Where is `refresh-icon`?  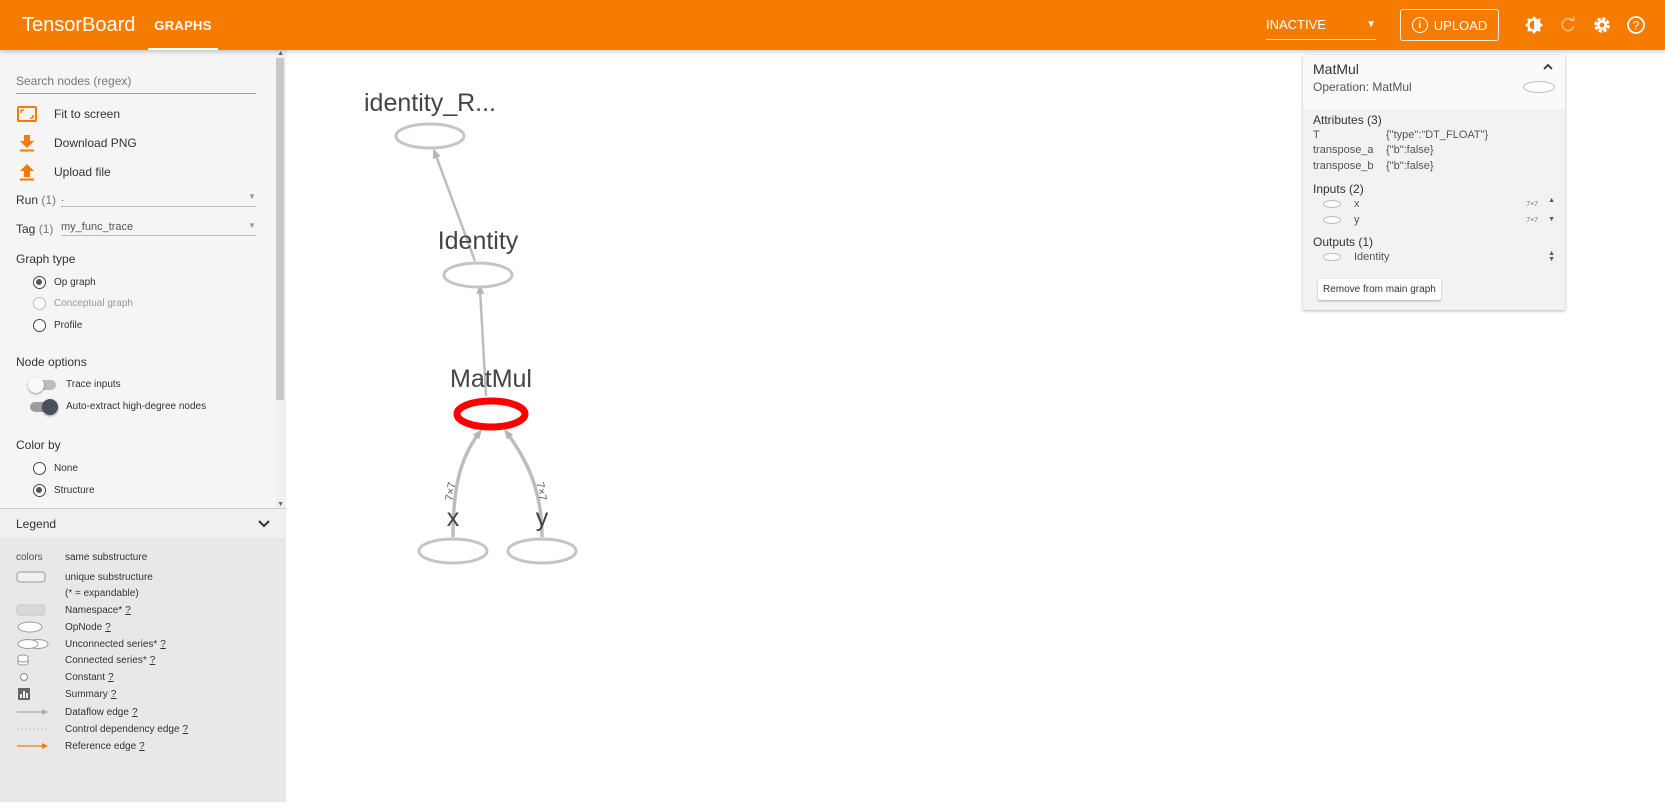
refresh-icon is located at coordinates (1568, 25).